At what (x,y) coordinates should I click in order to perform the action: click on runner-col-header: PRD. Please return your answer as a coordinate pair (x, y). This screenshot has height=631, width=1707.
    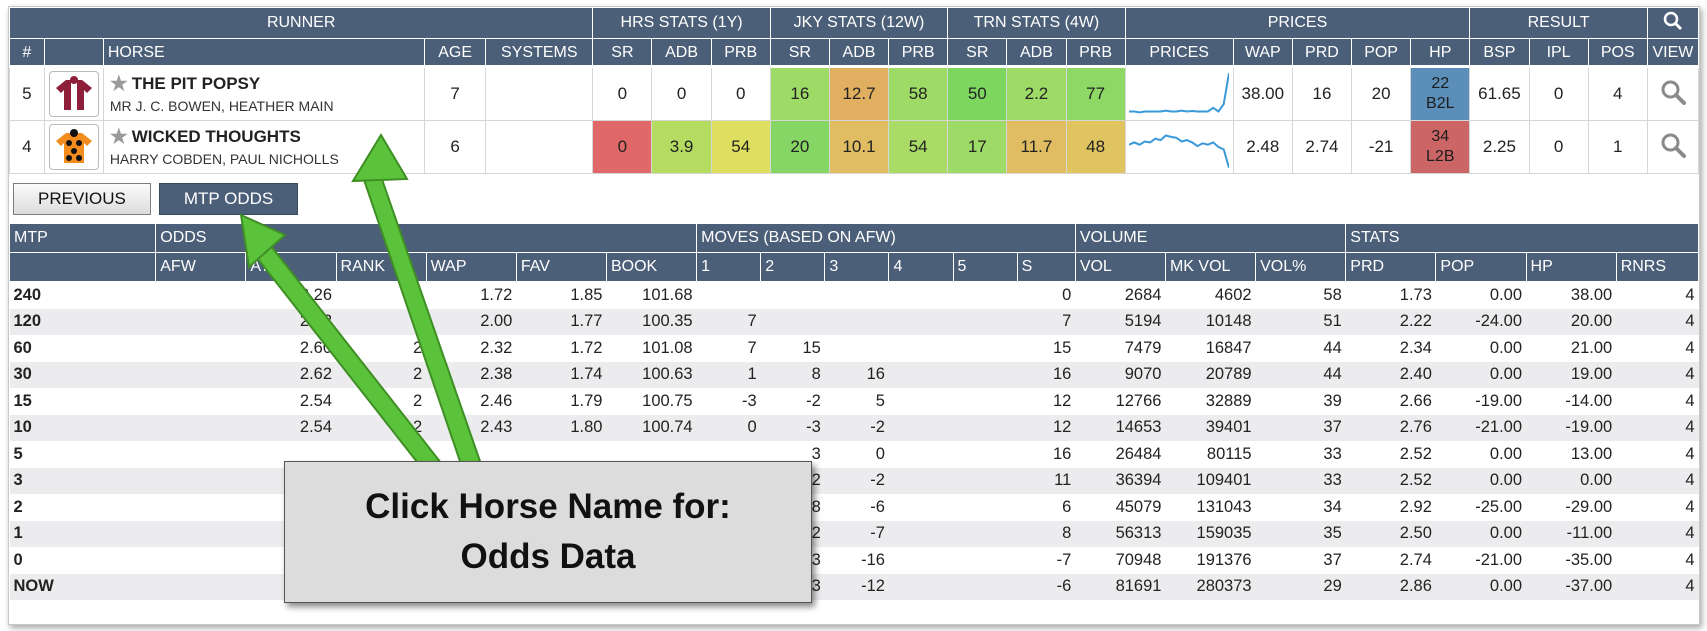
    Looking at the image, I should click on (1322, 53).